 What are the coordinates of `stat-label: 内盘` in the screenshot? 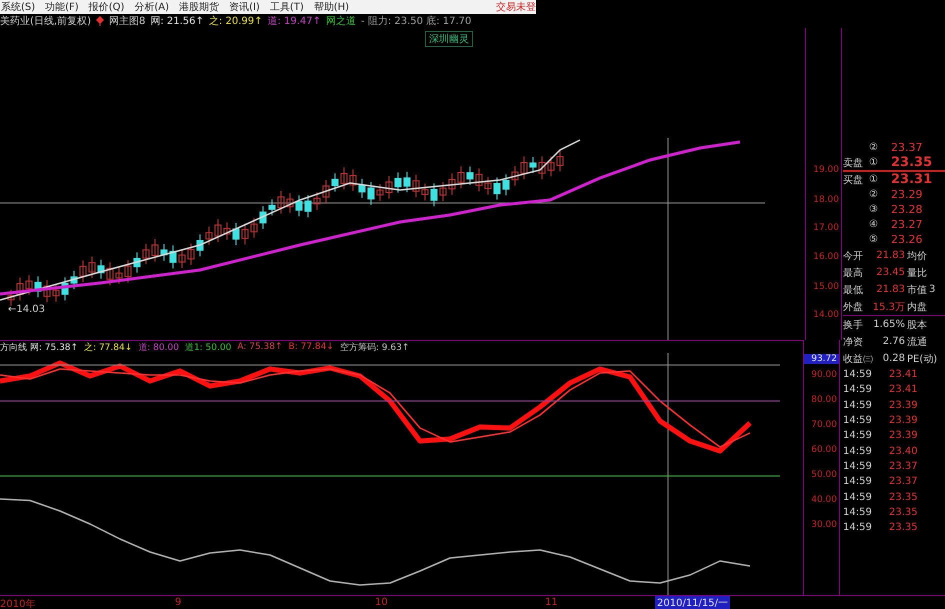 It's located at (917, 307).